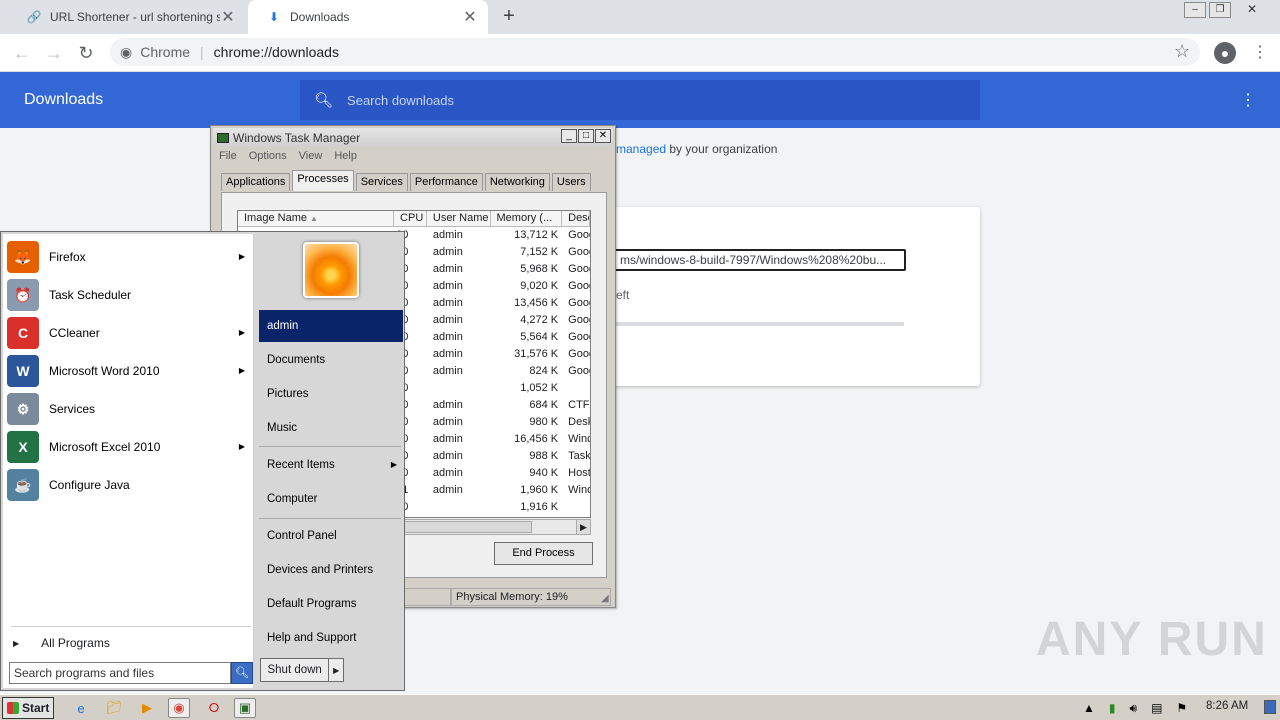 This screenshot has width=1280, height=720. I want to click on places-item-pictures: Pictures, so click(331, 394).